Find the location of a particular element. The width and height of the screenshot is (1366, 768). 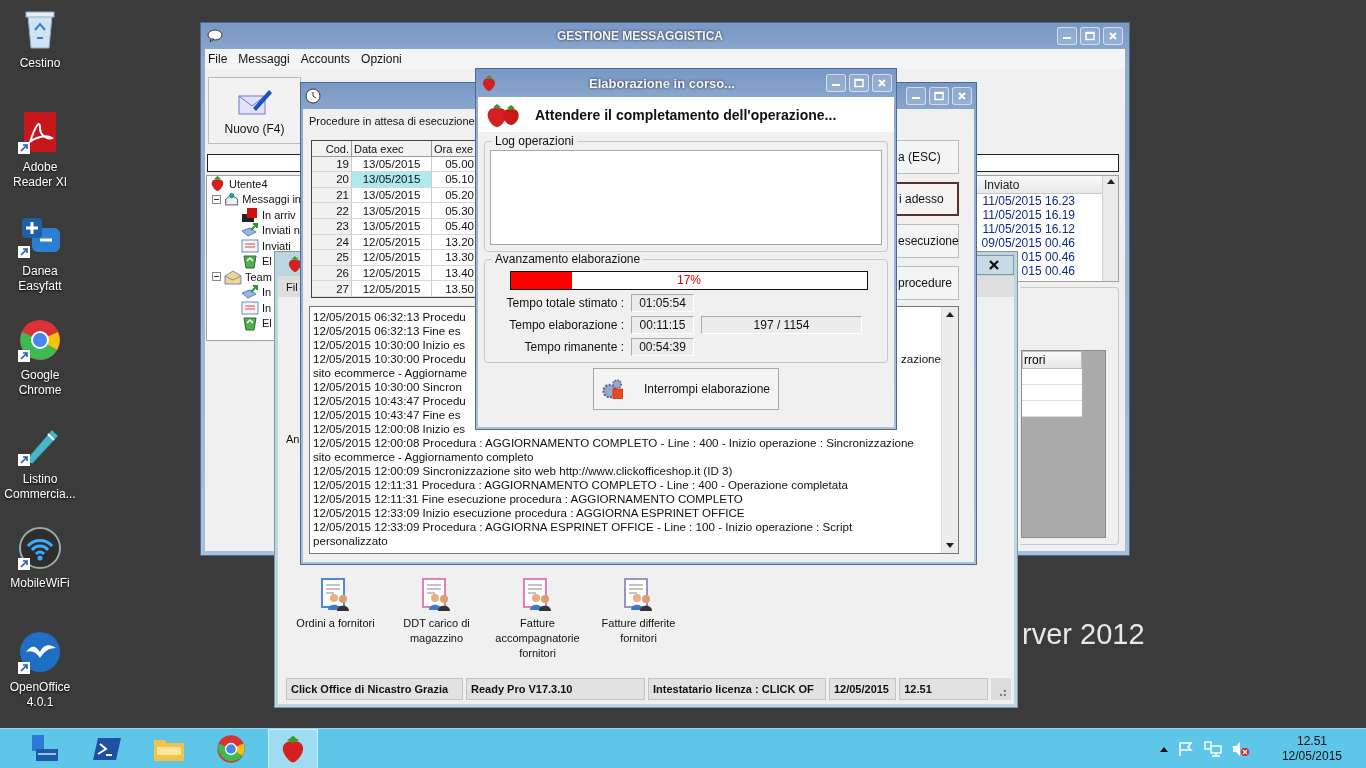

shortcut-label: DDT carico di magazzino is located at coordinates (436, 631).